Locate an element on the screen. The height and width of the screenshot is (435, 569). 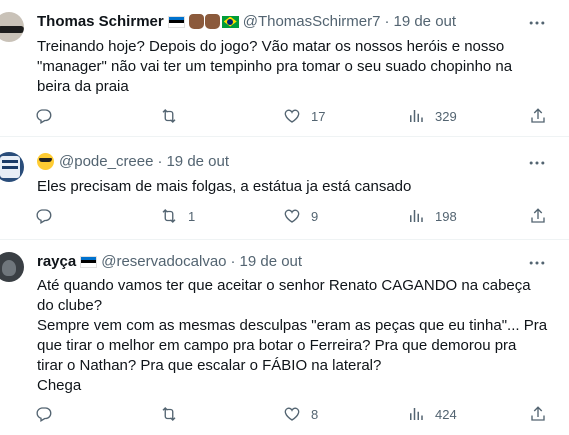
like-count: 9 is located at coordinates (315, 216).